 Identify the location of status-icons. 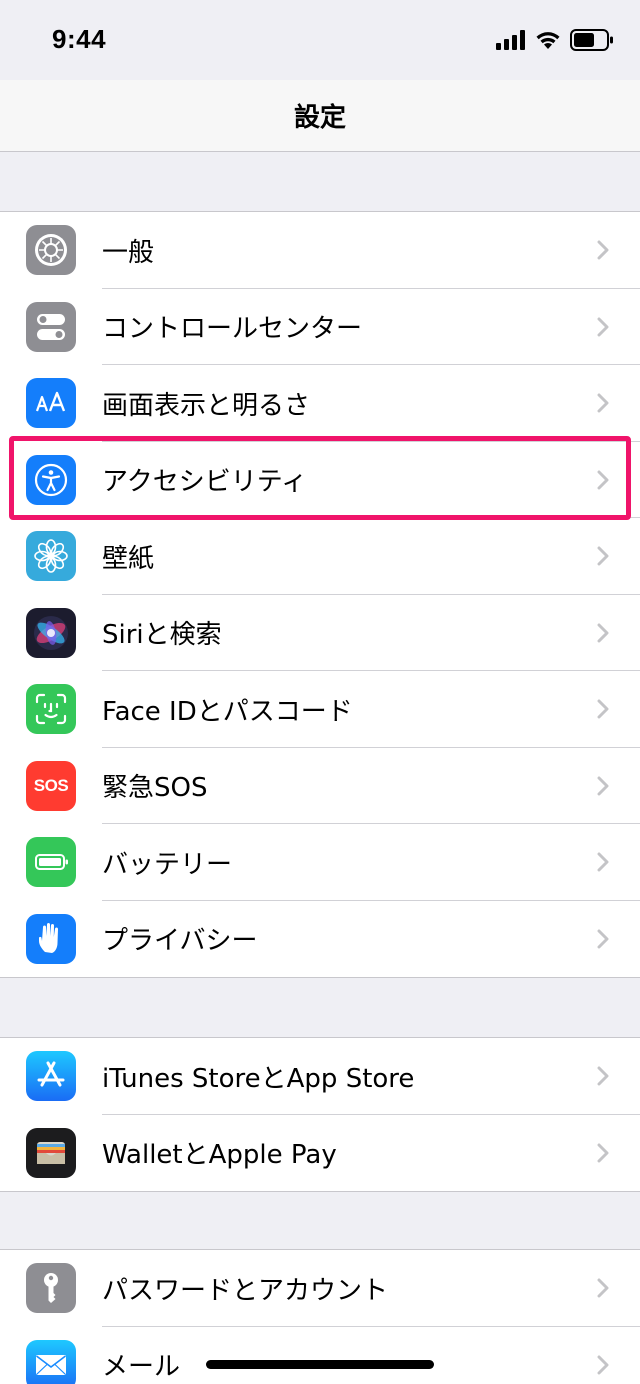
(555, 40).